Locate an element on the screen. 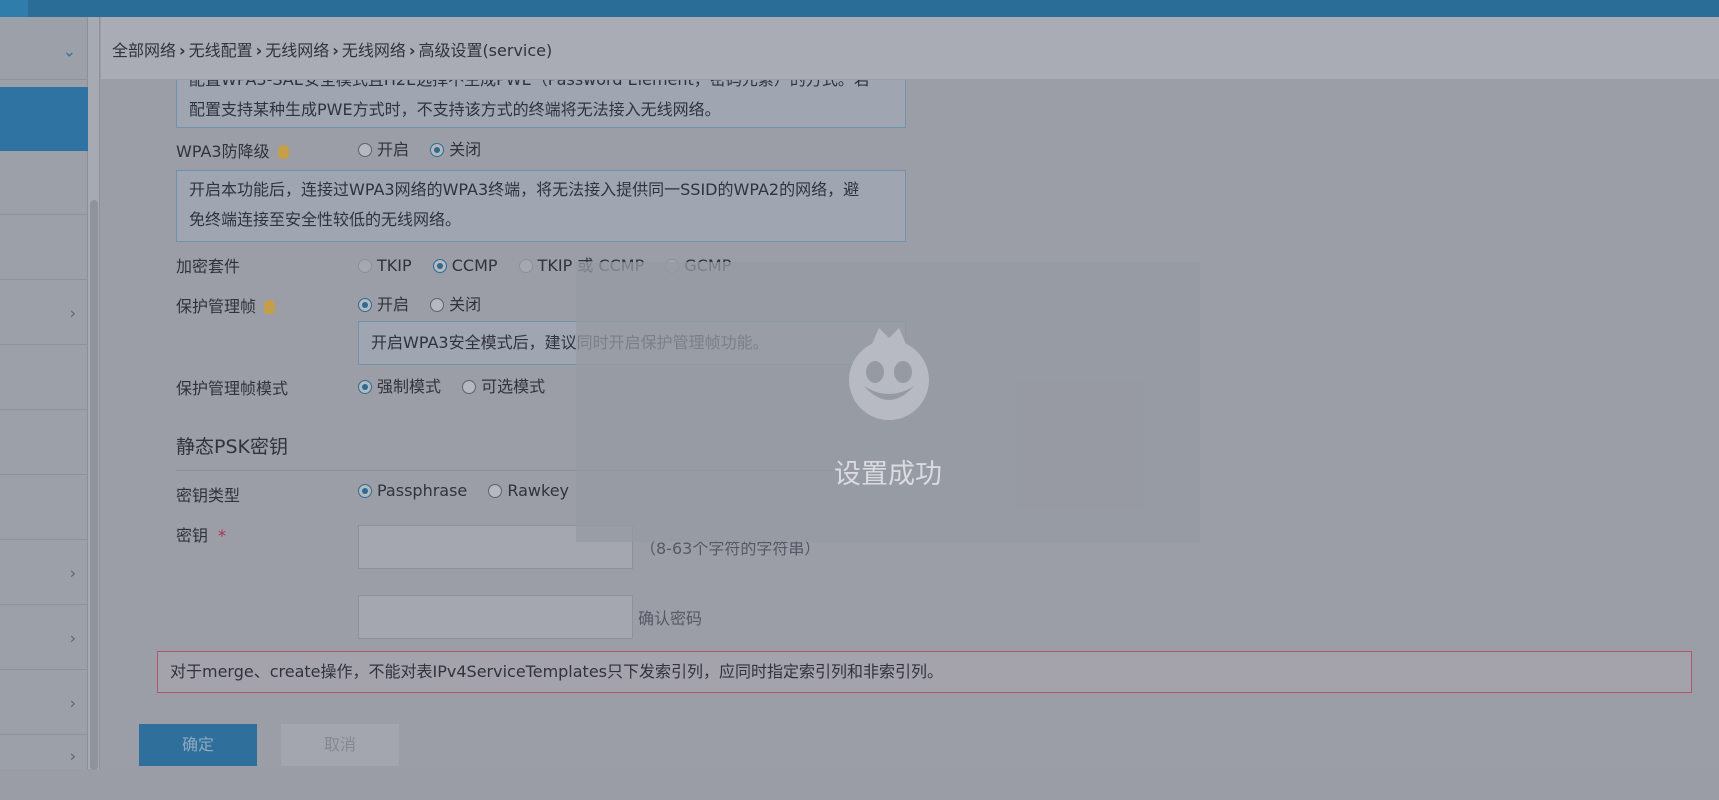  key-label: 密钥 * is located at coordinates (201, 534).